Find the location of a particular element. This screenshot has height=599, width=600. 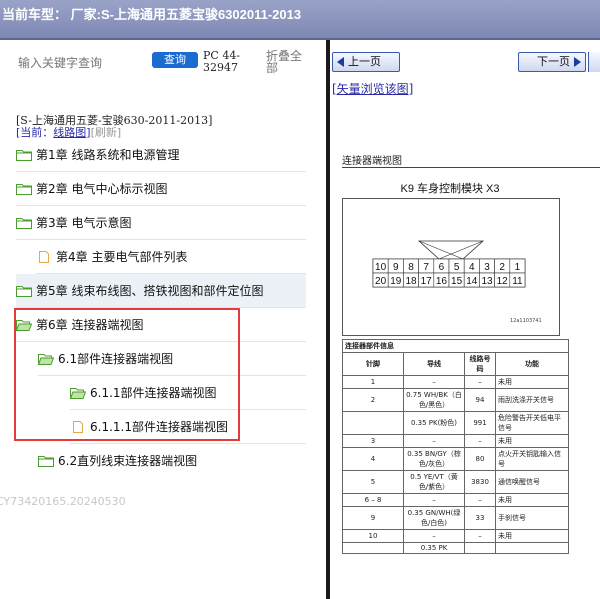

pin-number: 20 is located at coordinates (381, 281).